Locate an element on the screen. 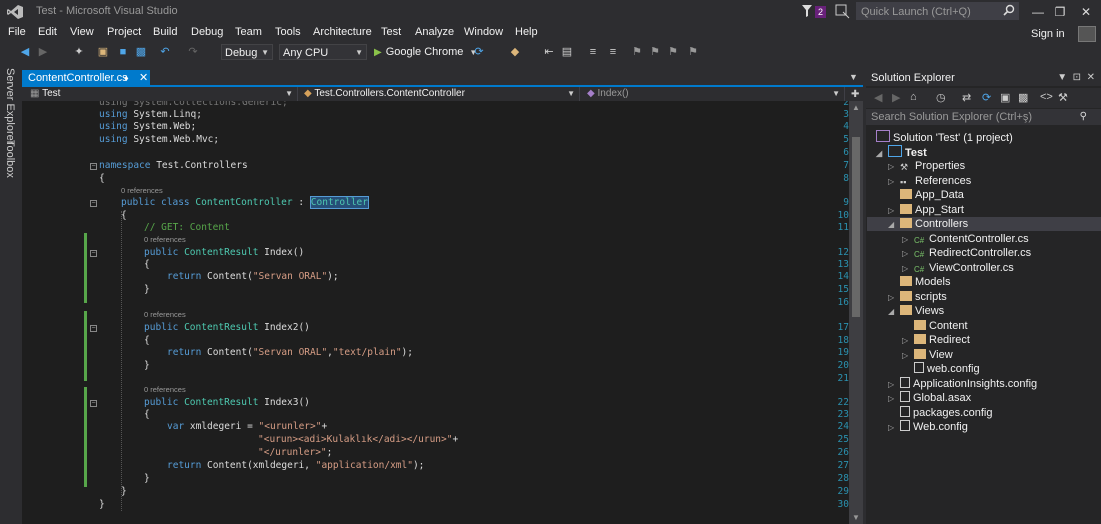  tree-item-appinsights-config: ▷ ApplicationInsights.config is located at coordinates (962, 384).